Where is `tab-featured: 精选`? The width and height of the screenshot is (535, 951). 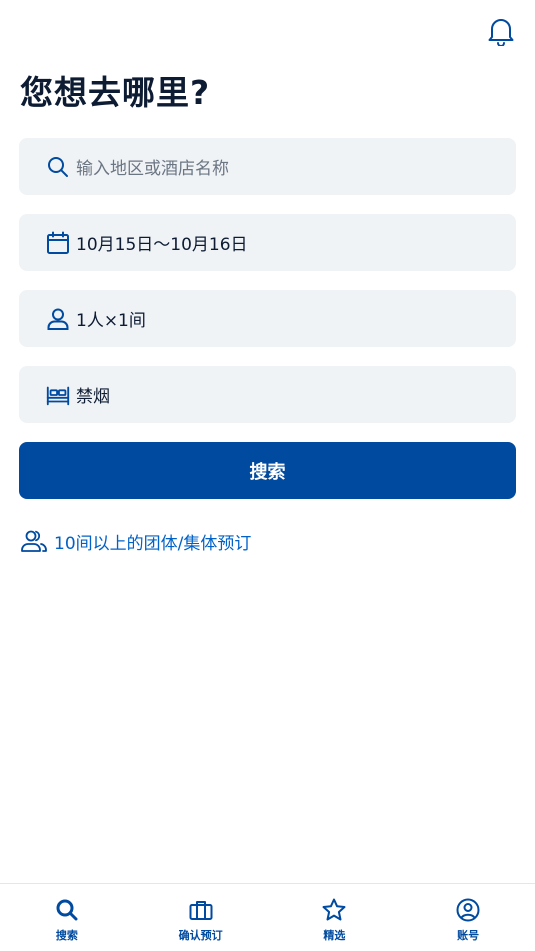 tab-featured: 精选 is located at coordinates (335, 917).